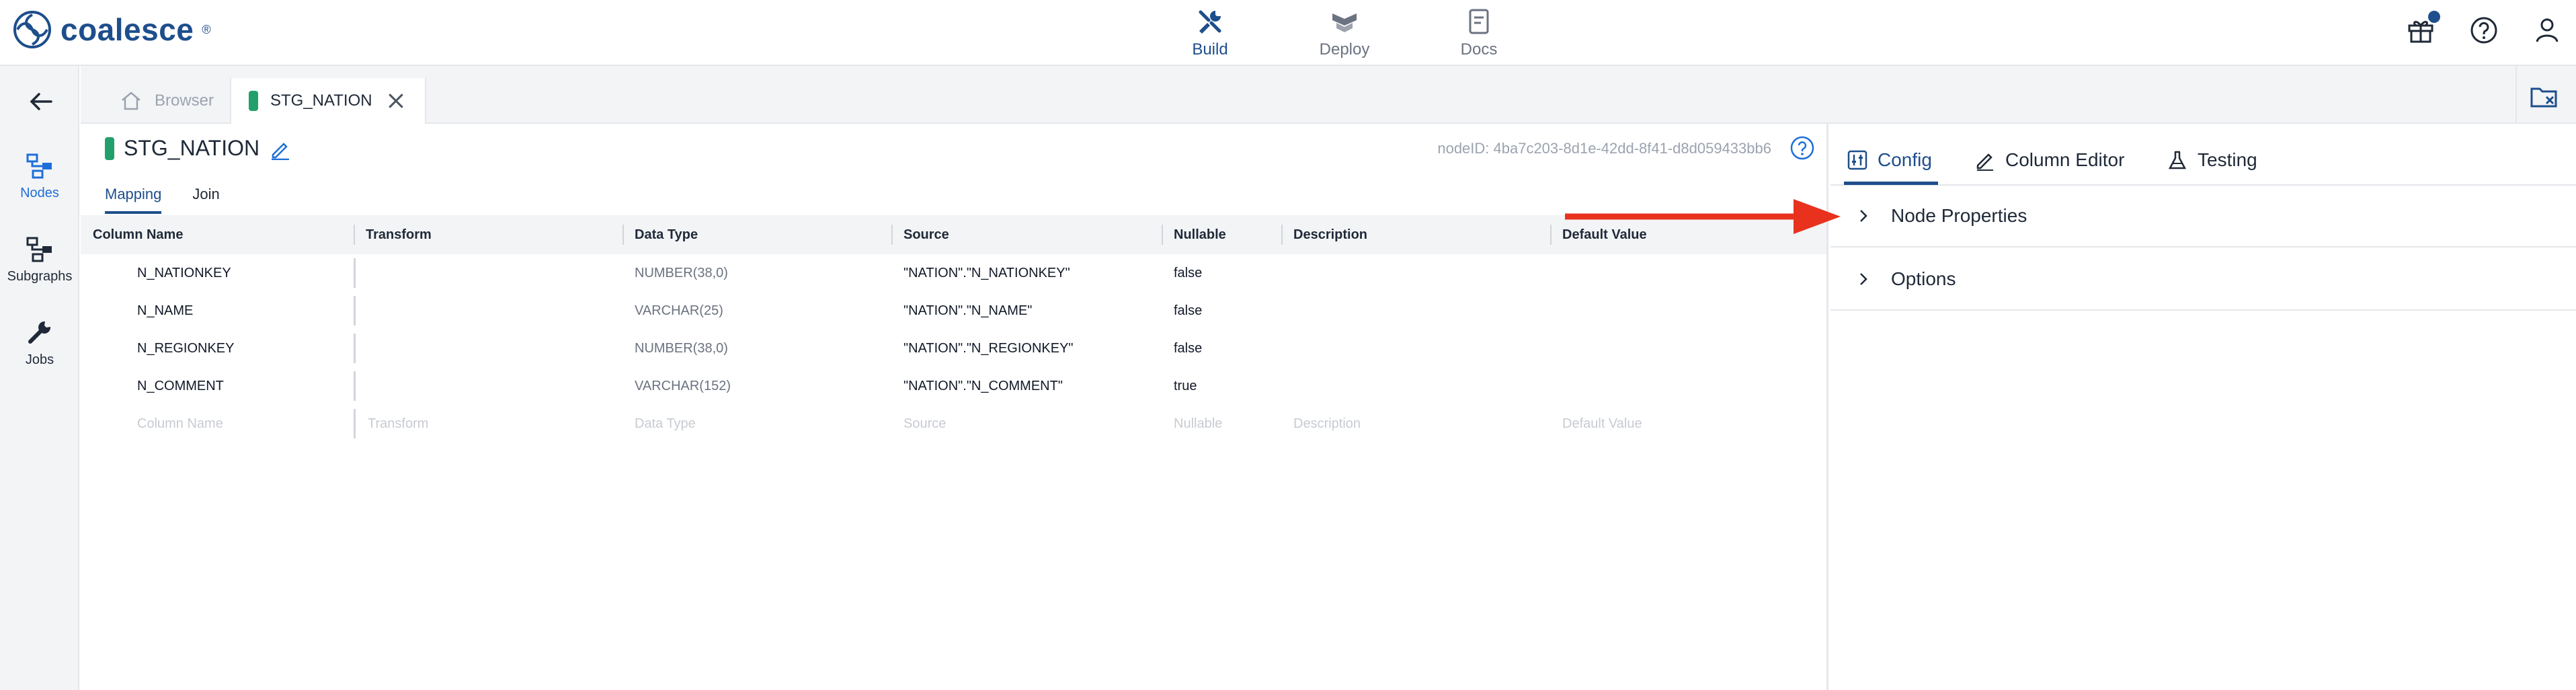 The image size is (2576, 690). What do you see at coordinates (396, 100) in the screenshot?
I see `close-icon` at bounding box center [396, 100].